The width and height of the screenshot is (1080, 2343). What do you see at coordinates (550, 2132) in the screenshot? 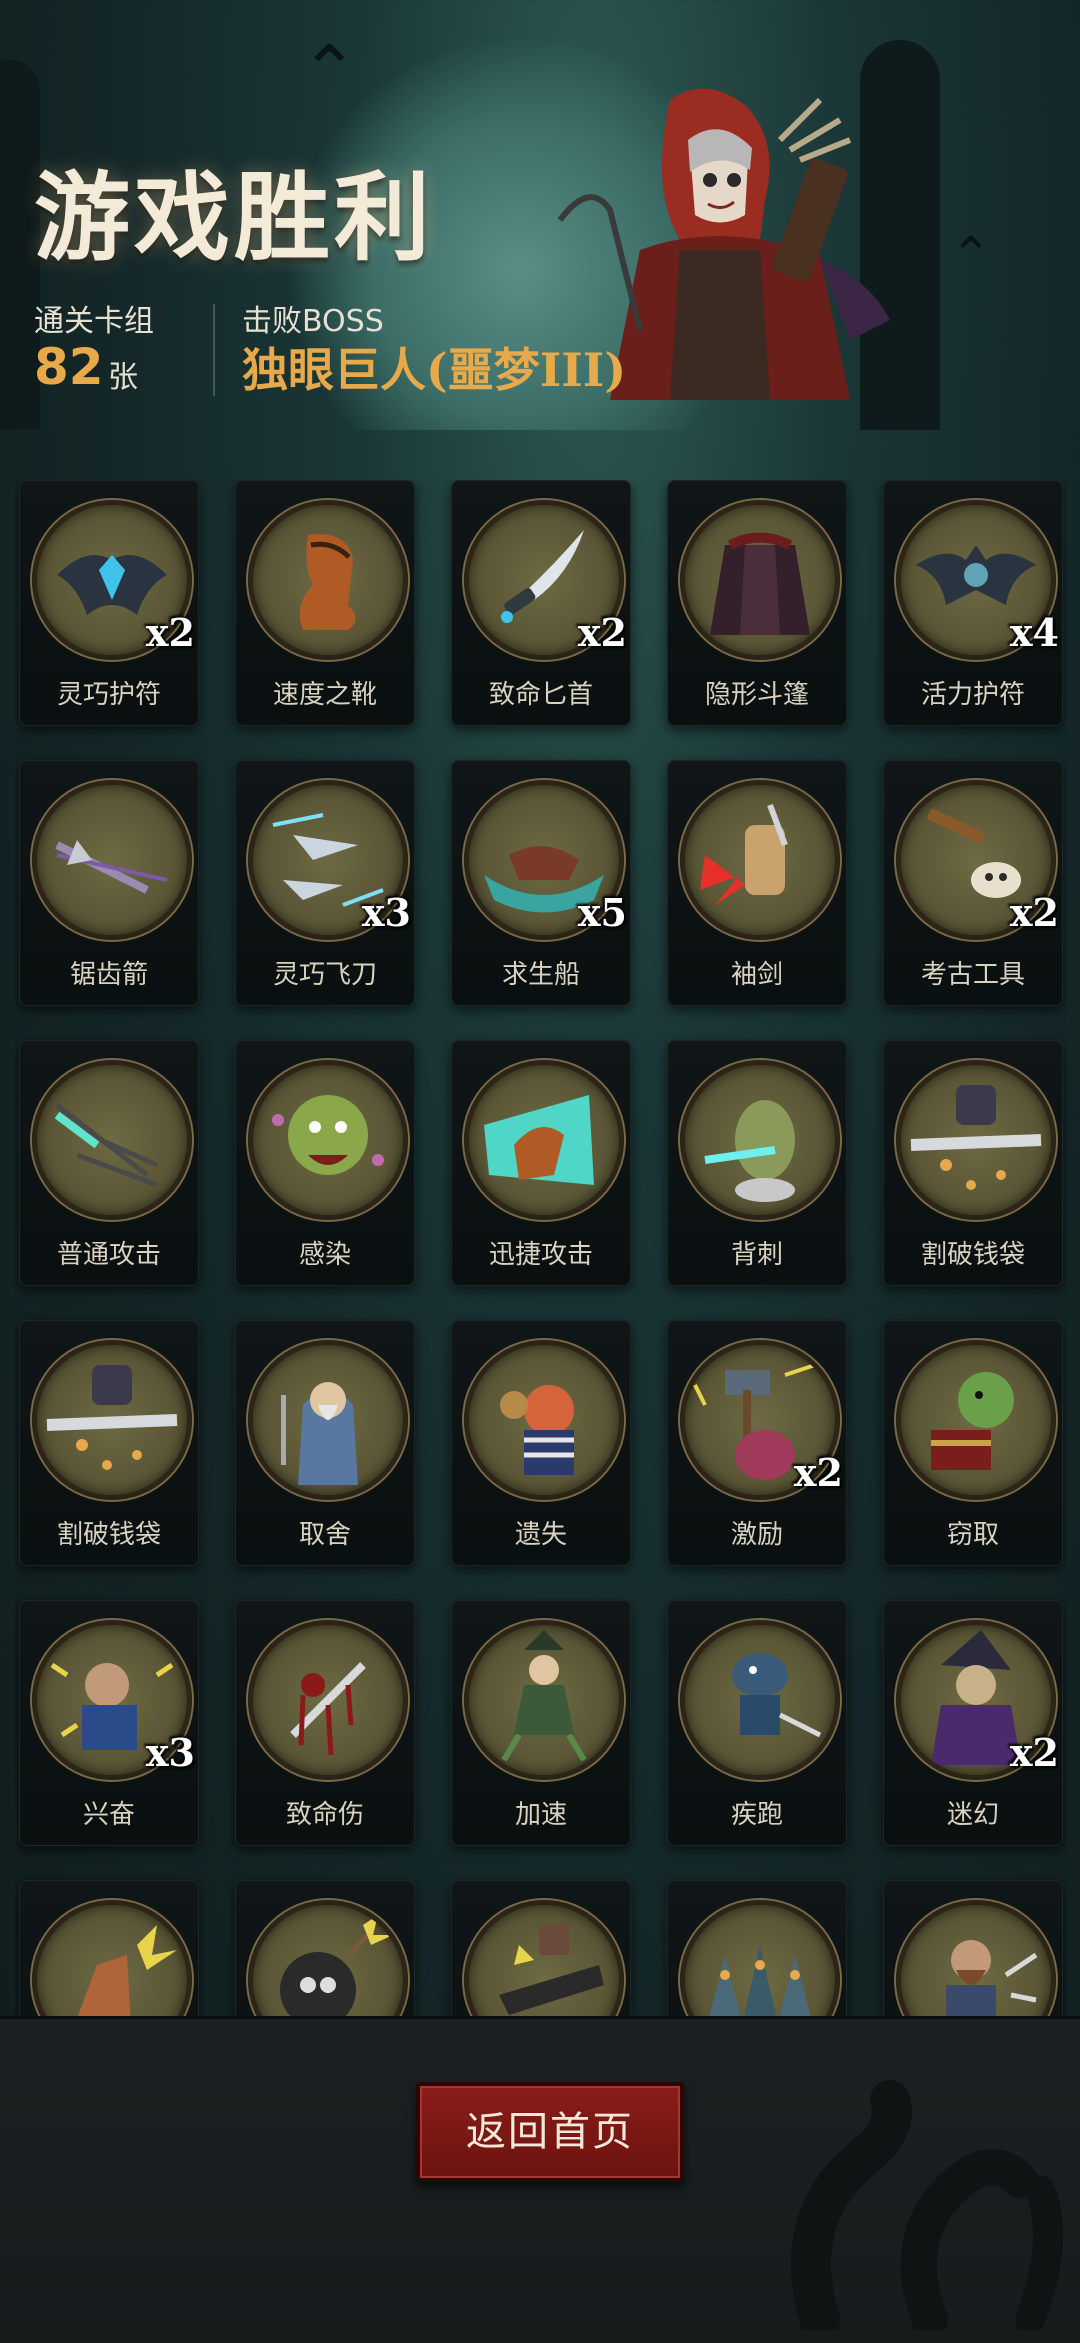
I see `back-home-button: 返回首页` at bounding box center [550, 2132].